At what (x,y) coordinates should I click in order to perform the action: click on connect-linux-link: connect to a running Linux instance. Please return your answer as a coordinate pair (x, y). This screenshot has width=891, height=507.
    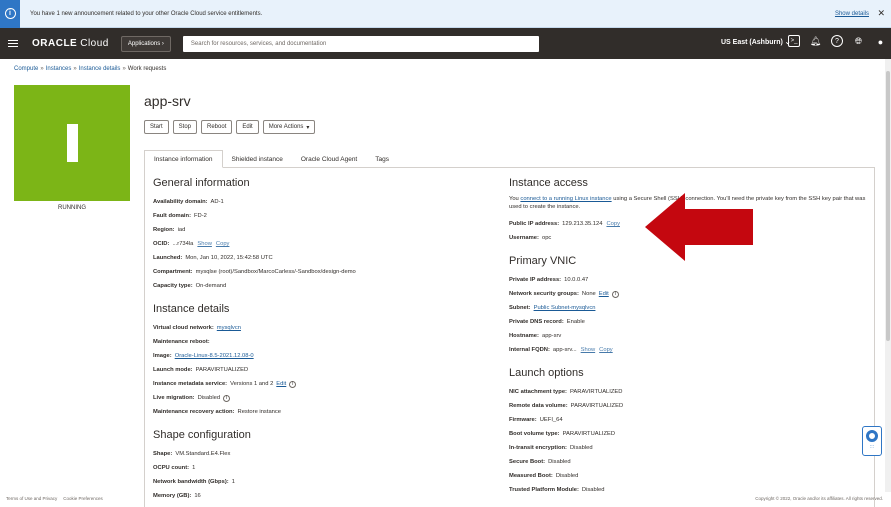
    Looking at the image, I should click on (565, 199).